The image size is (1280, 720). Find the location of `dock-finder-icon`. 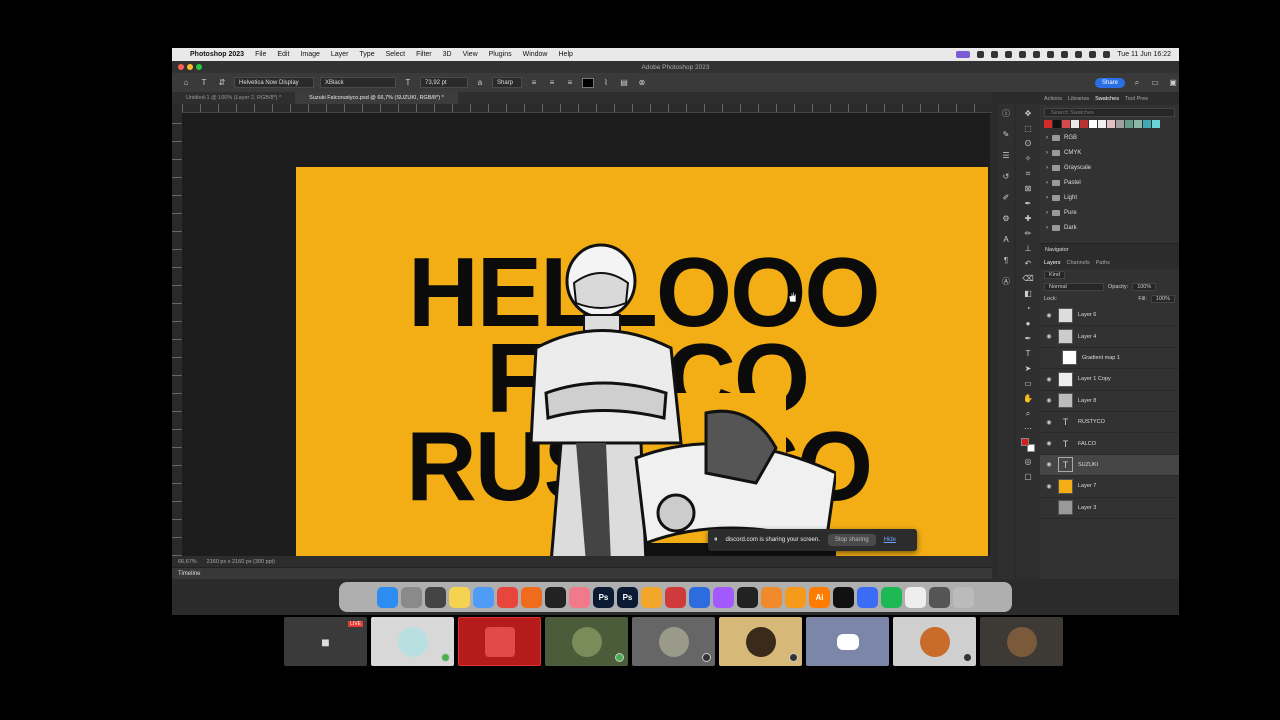

dock-finder-icon is located at coordinates (387, 597).